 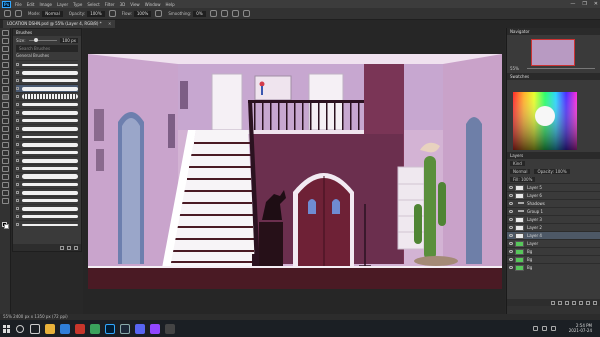 I want to click on new-layer-icon, so click(x=588, y=302).